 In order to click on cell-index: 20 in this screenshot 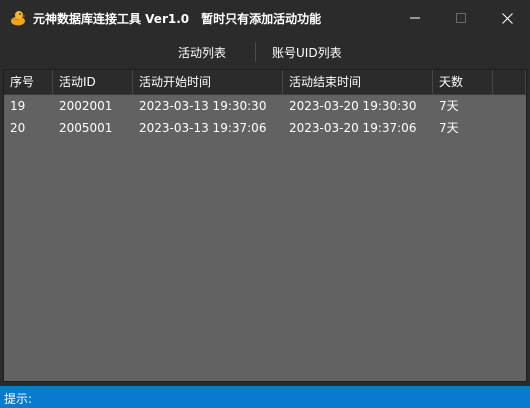, I will do `click(18, 128)`.